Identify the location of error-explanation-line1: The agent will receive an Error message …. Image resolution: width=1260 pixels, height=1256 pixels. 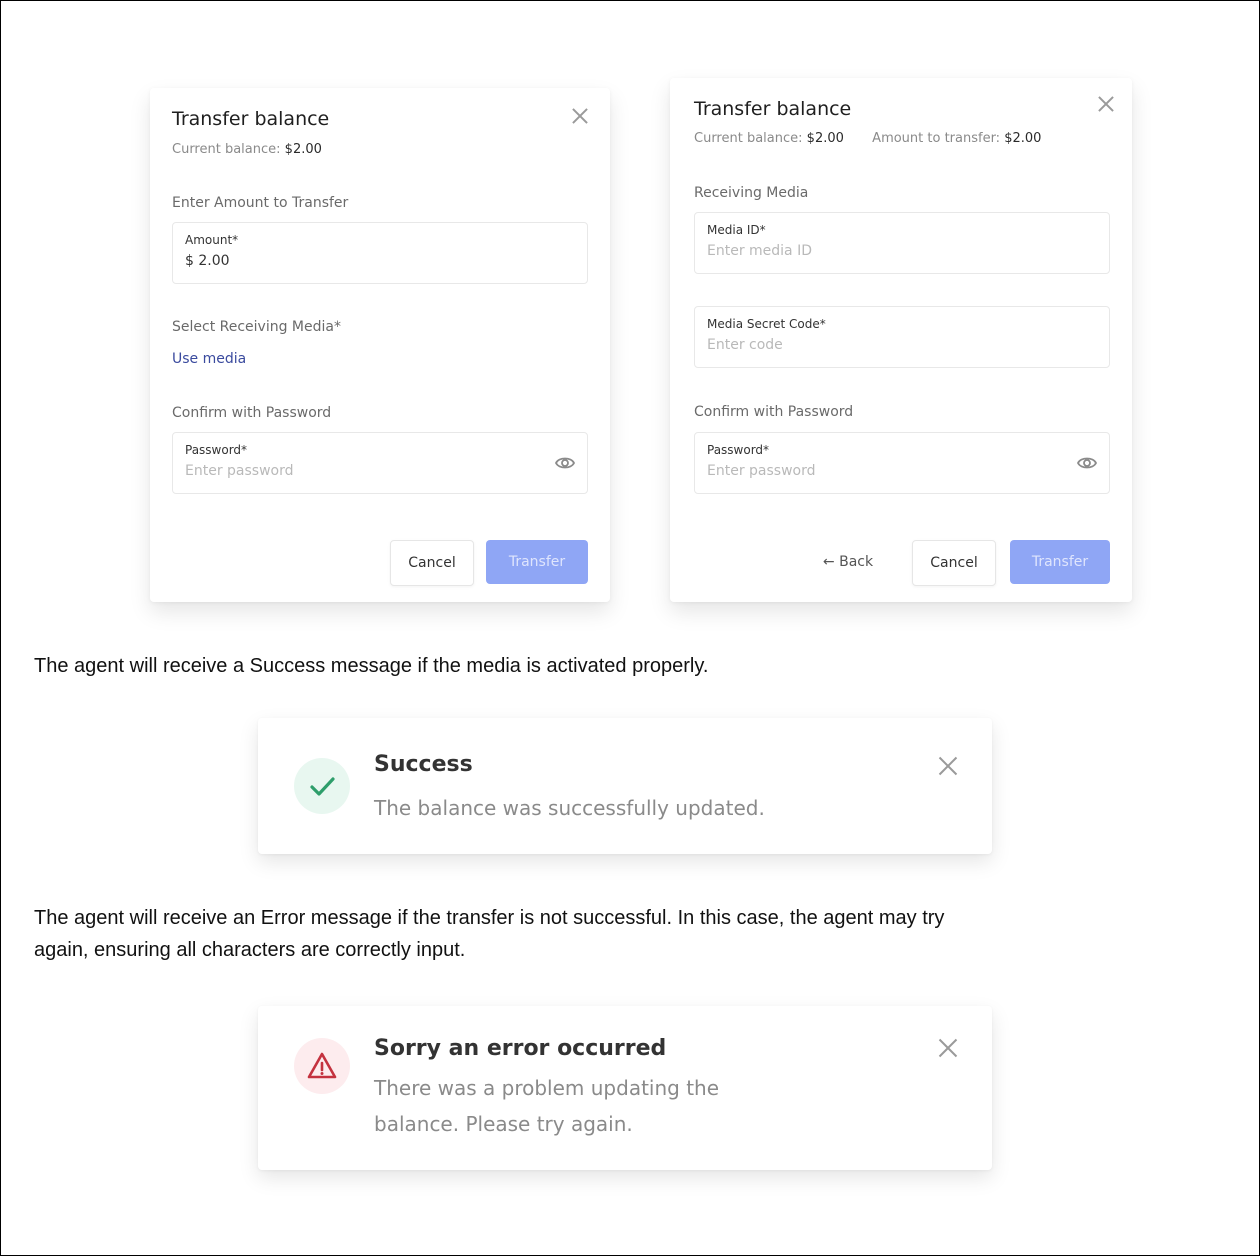
(489, 918).